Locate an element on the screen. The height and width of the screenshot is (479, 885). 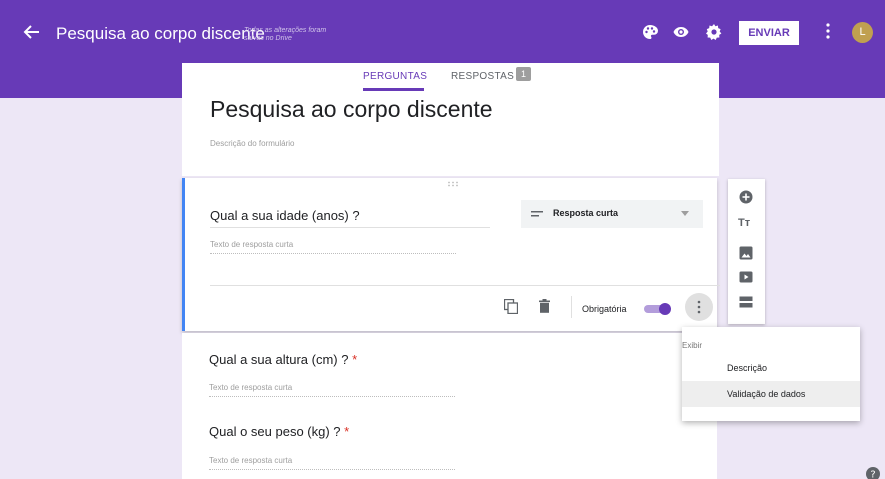
chevron-down-icon is located at coordinates (685, 213).